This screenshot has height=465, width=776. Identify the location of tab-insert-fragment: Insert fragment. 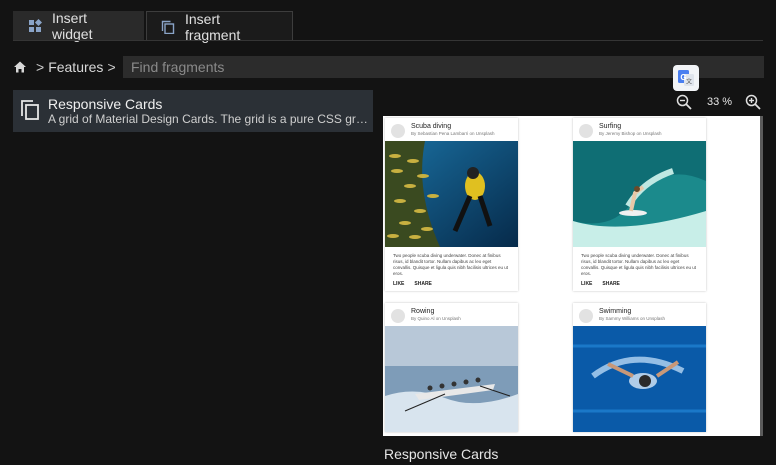
(219, 26).